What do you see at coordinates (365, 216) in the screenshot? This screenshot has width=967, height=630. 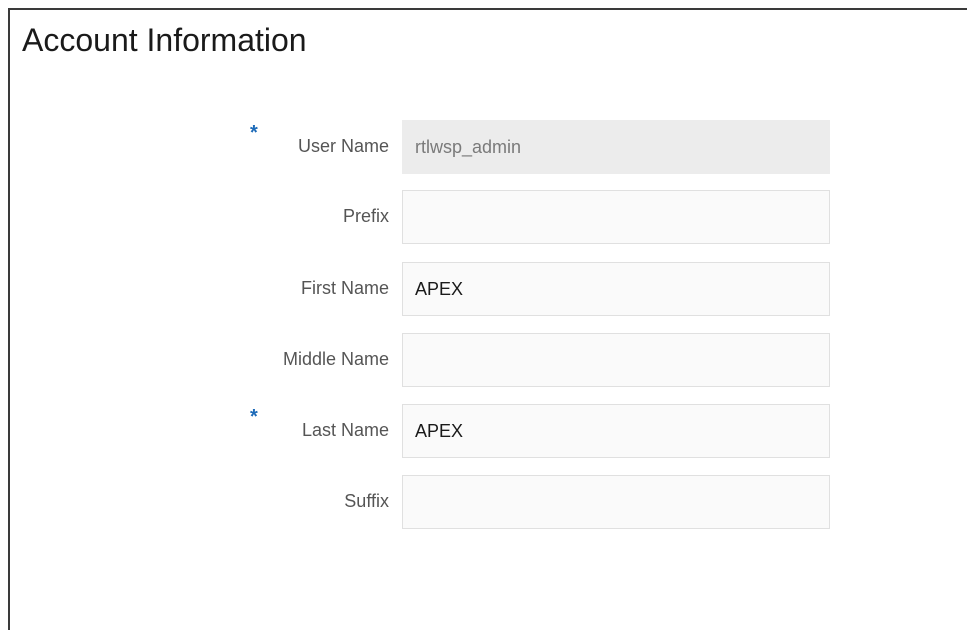 I see `prefix-label: Prefix` at bounding box center [365, 216].